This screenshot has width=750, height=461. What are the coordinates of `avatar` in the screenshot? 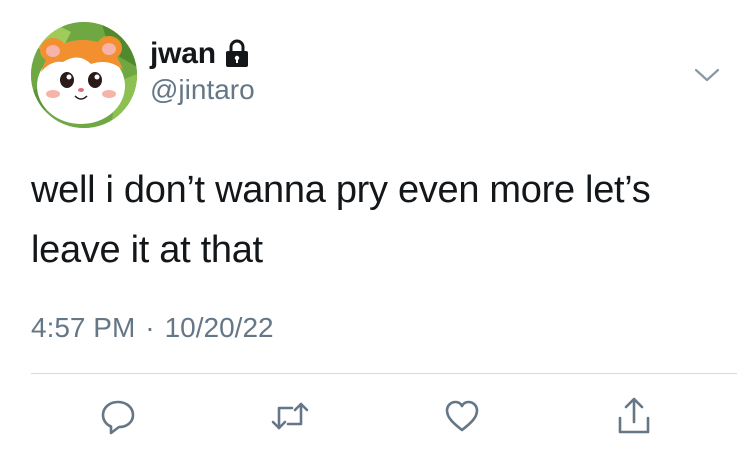 It's located at (84, 75).